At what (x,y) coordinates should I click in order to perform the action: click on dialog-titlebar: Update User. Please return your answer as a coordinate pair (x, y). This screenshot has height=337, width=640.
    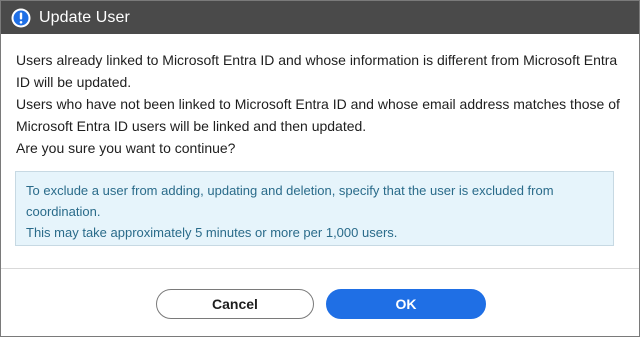
    Looking at the image, I should click on (320, 17).